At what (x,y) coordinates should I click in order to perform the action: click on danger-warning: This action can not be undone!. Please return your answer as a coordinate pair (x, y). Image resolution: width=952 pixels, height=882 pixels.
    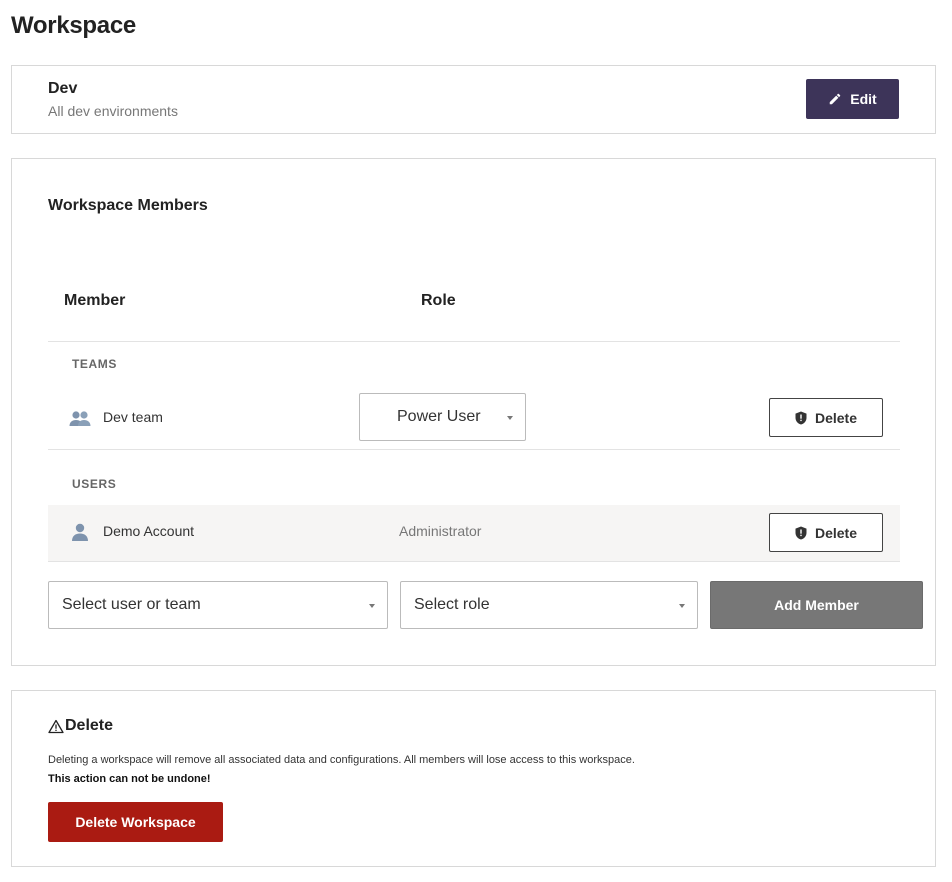
    Looking at the image, I should click on (129, 779).